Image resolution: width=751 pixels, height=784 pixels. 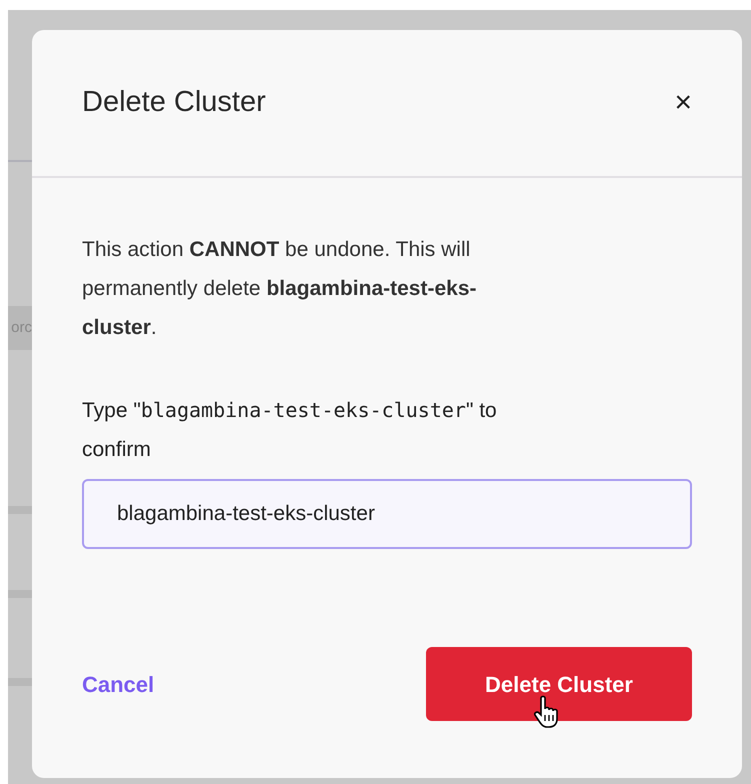 I want to click on warning-message: This action CANNOT be undone. This will permanently delete blagambina-test-eks-cluster., so click(x=280, y=289).